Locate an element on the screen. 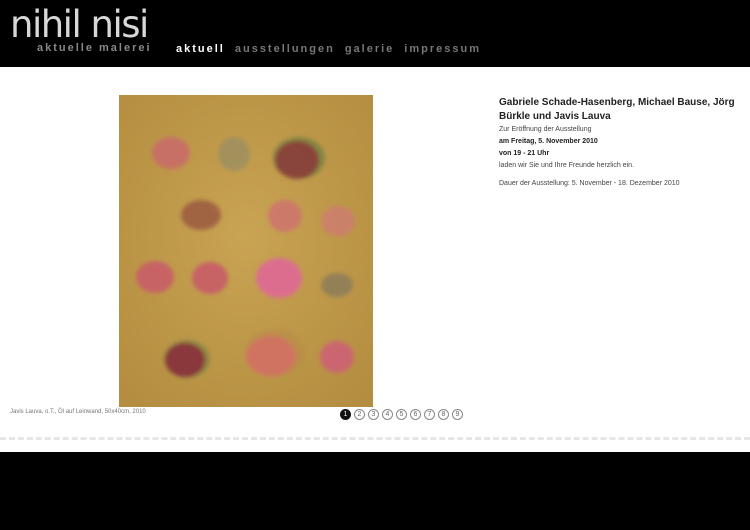 This screenshot has height=530, width=750. page-button-4: 4 is located at coordinates (387, 414).